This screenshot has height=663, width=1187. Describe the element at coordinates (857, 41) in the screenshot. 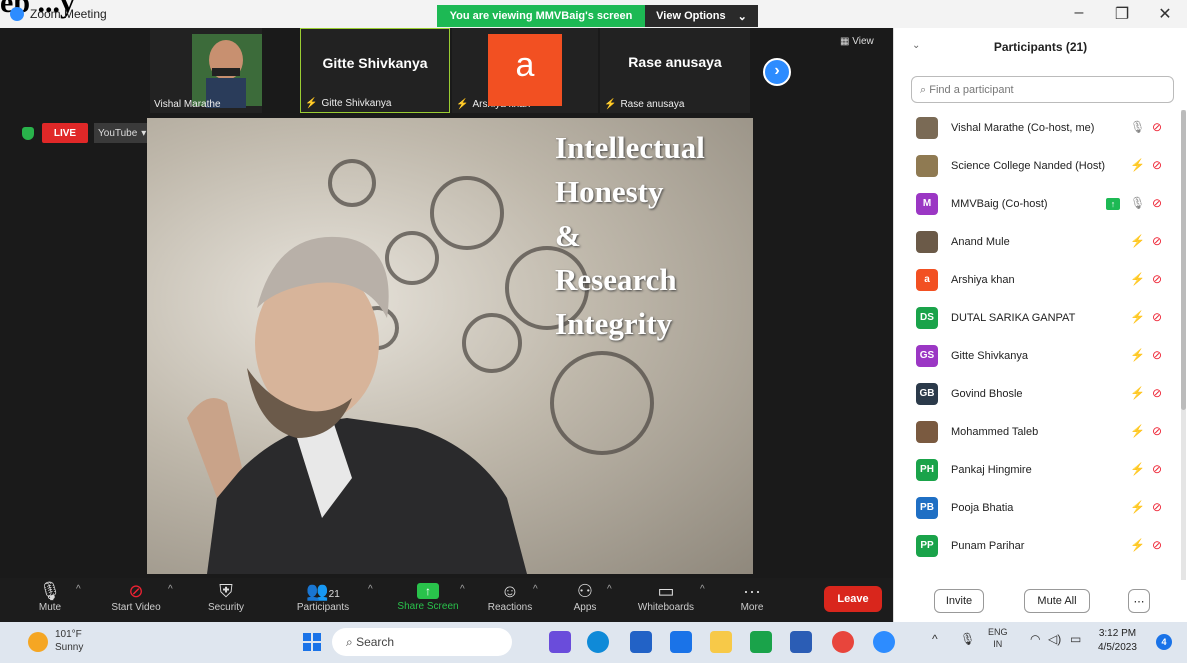

I see `view-button: ▦ View` at that location.